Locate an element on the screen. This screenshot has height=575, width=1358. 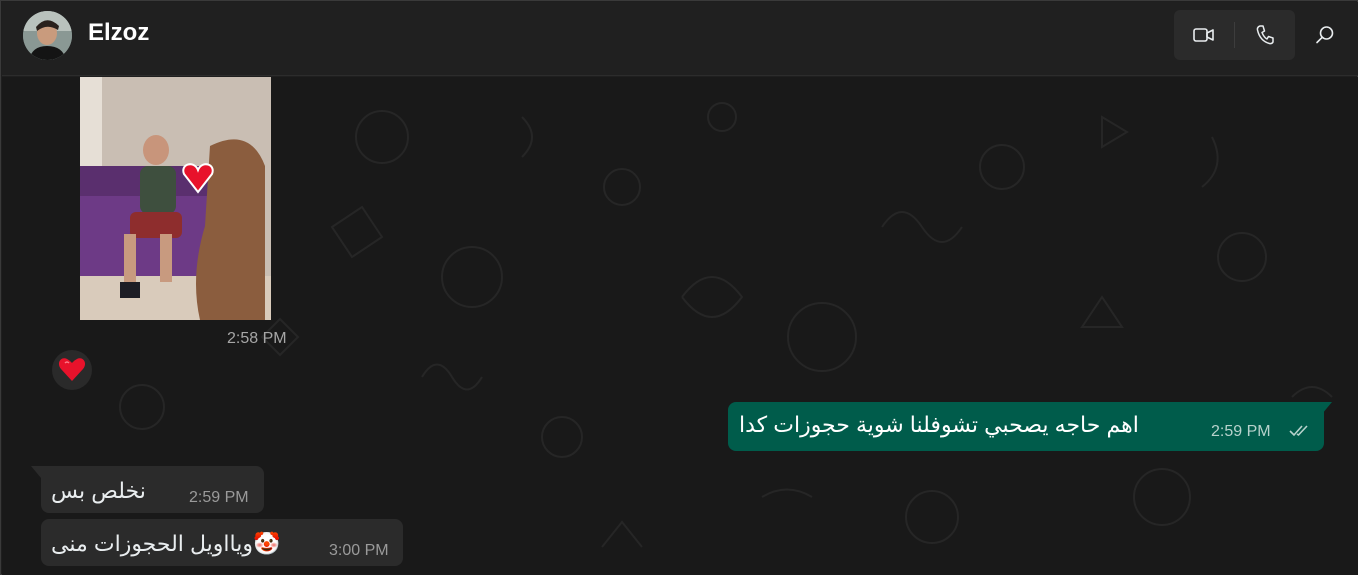
video-call-button is located at coordinates (1204, 35).